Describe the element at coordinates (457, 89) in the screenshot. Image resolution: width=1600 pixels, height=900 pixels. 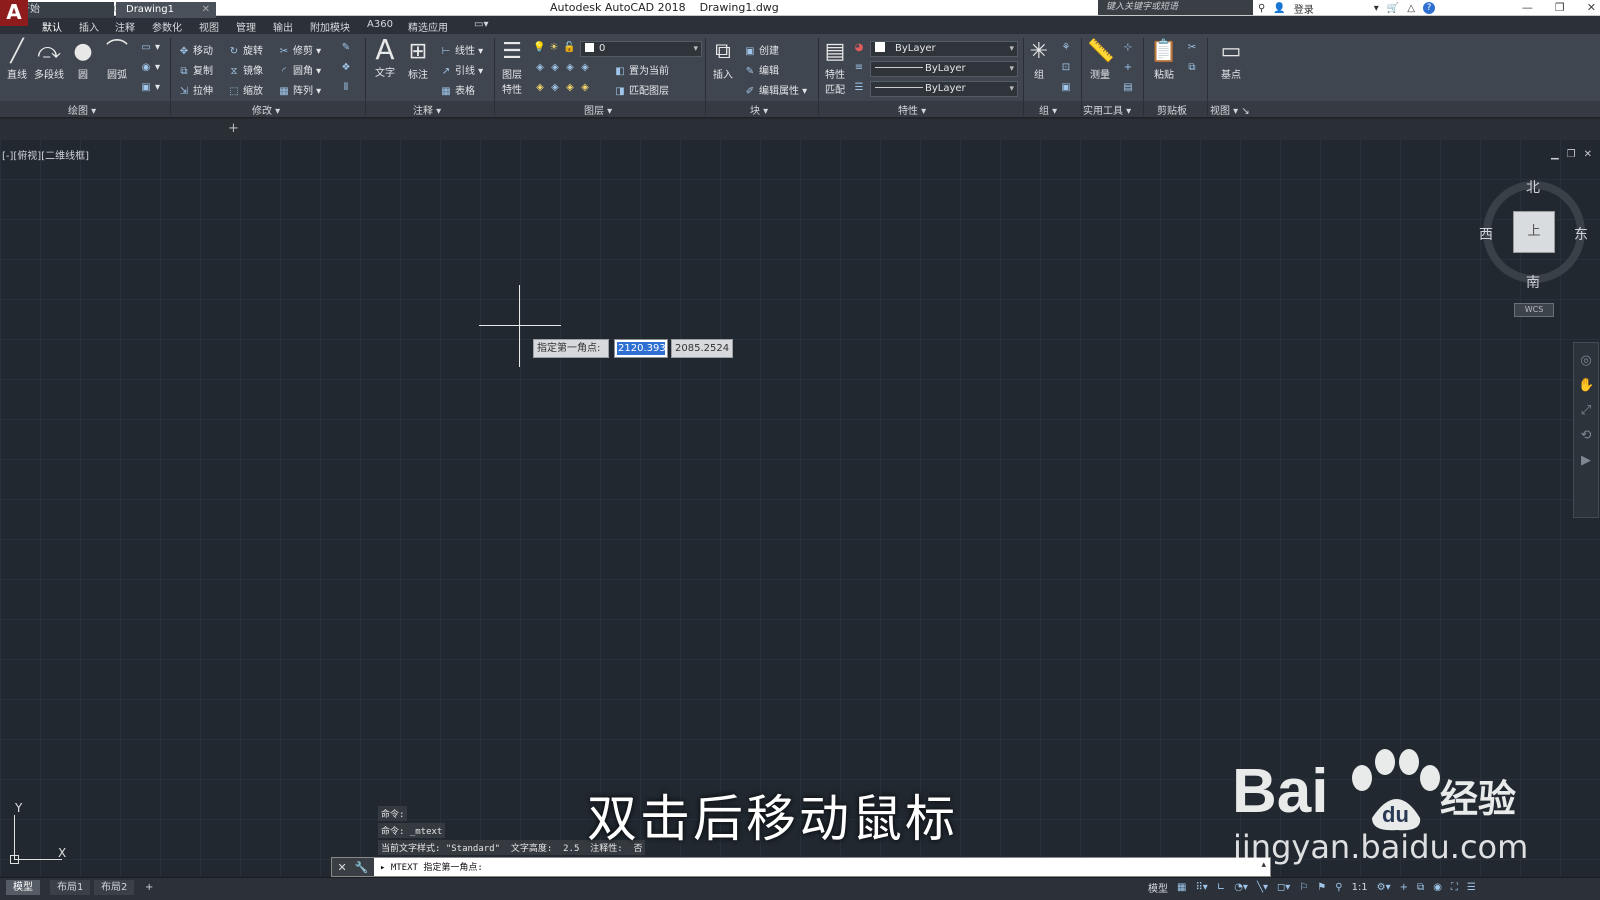
I see `table-button: ▦ 表格` at that location.